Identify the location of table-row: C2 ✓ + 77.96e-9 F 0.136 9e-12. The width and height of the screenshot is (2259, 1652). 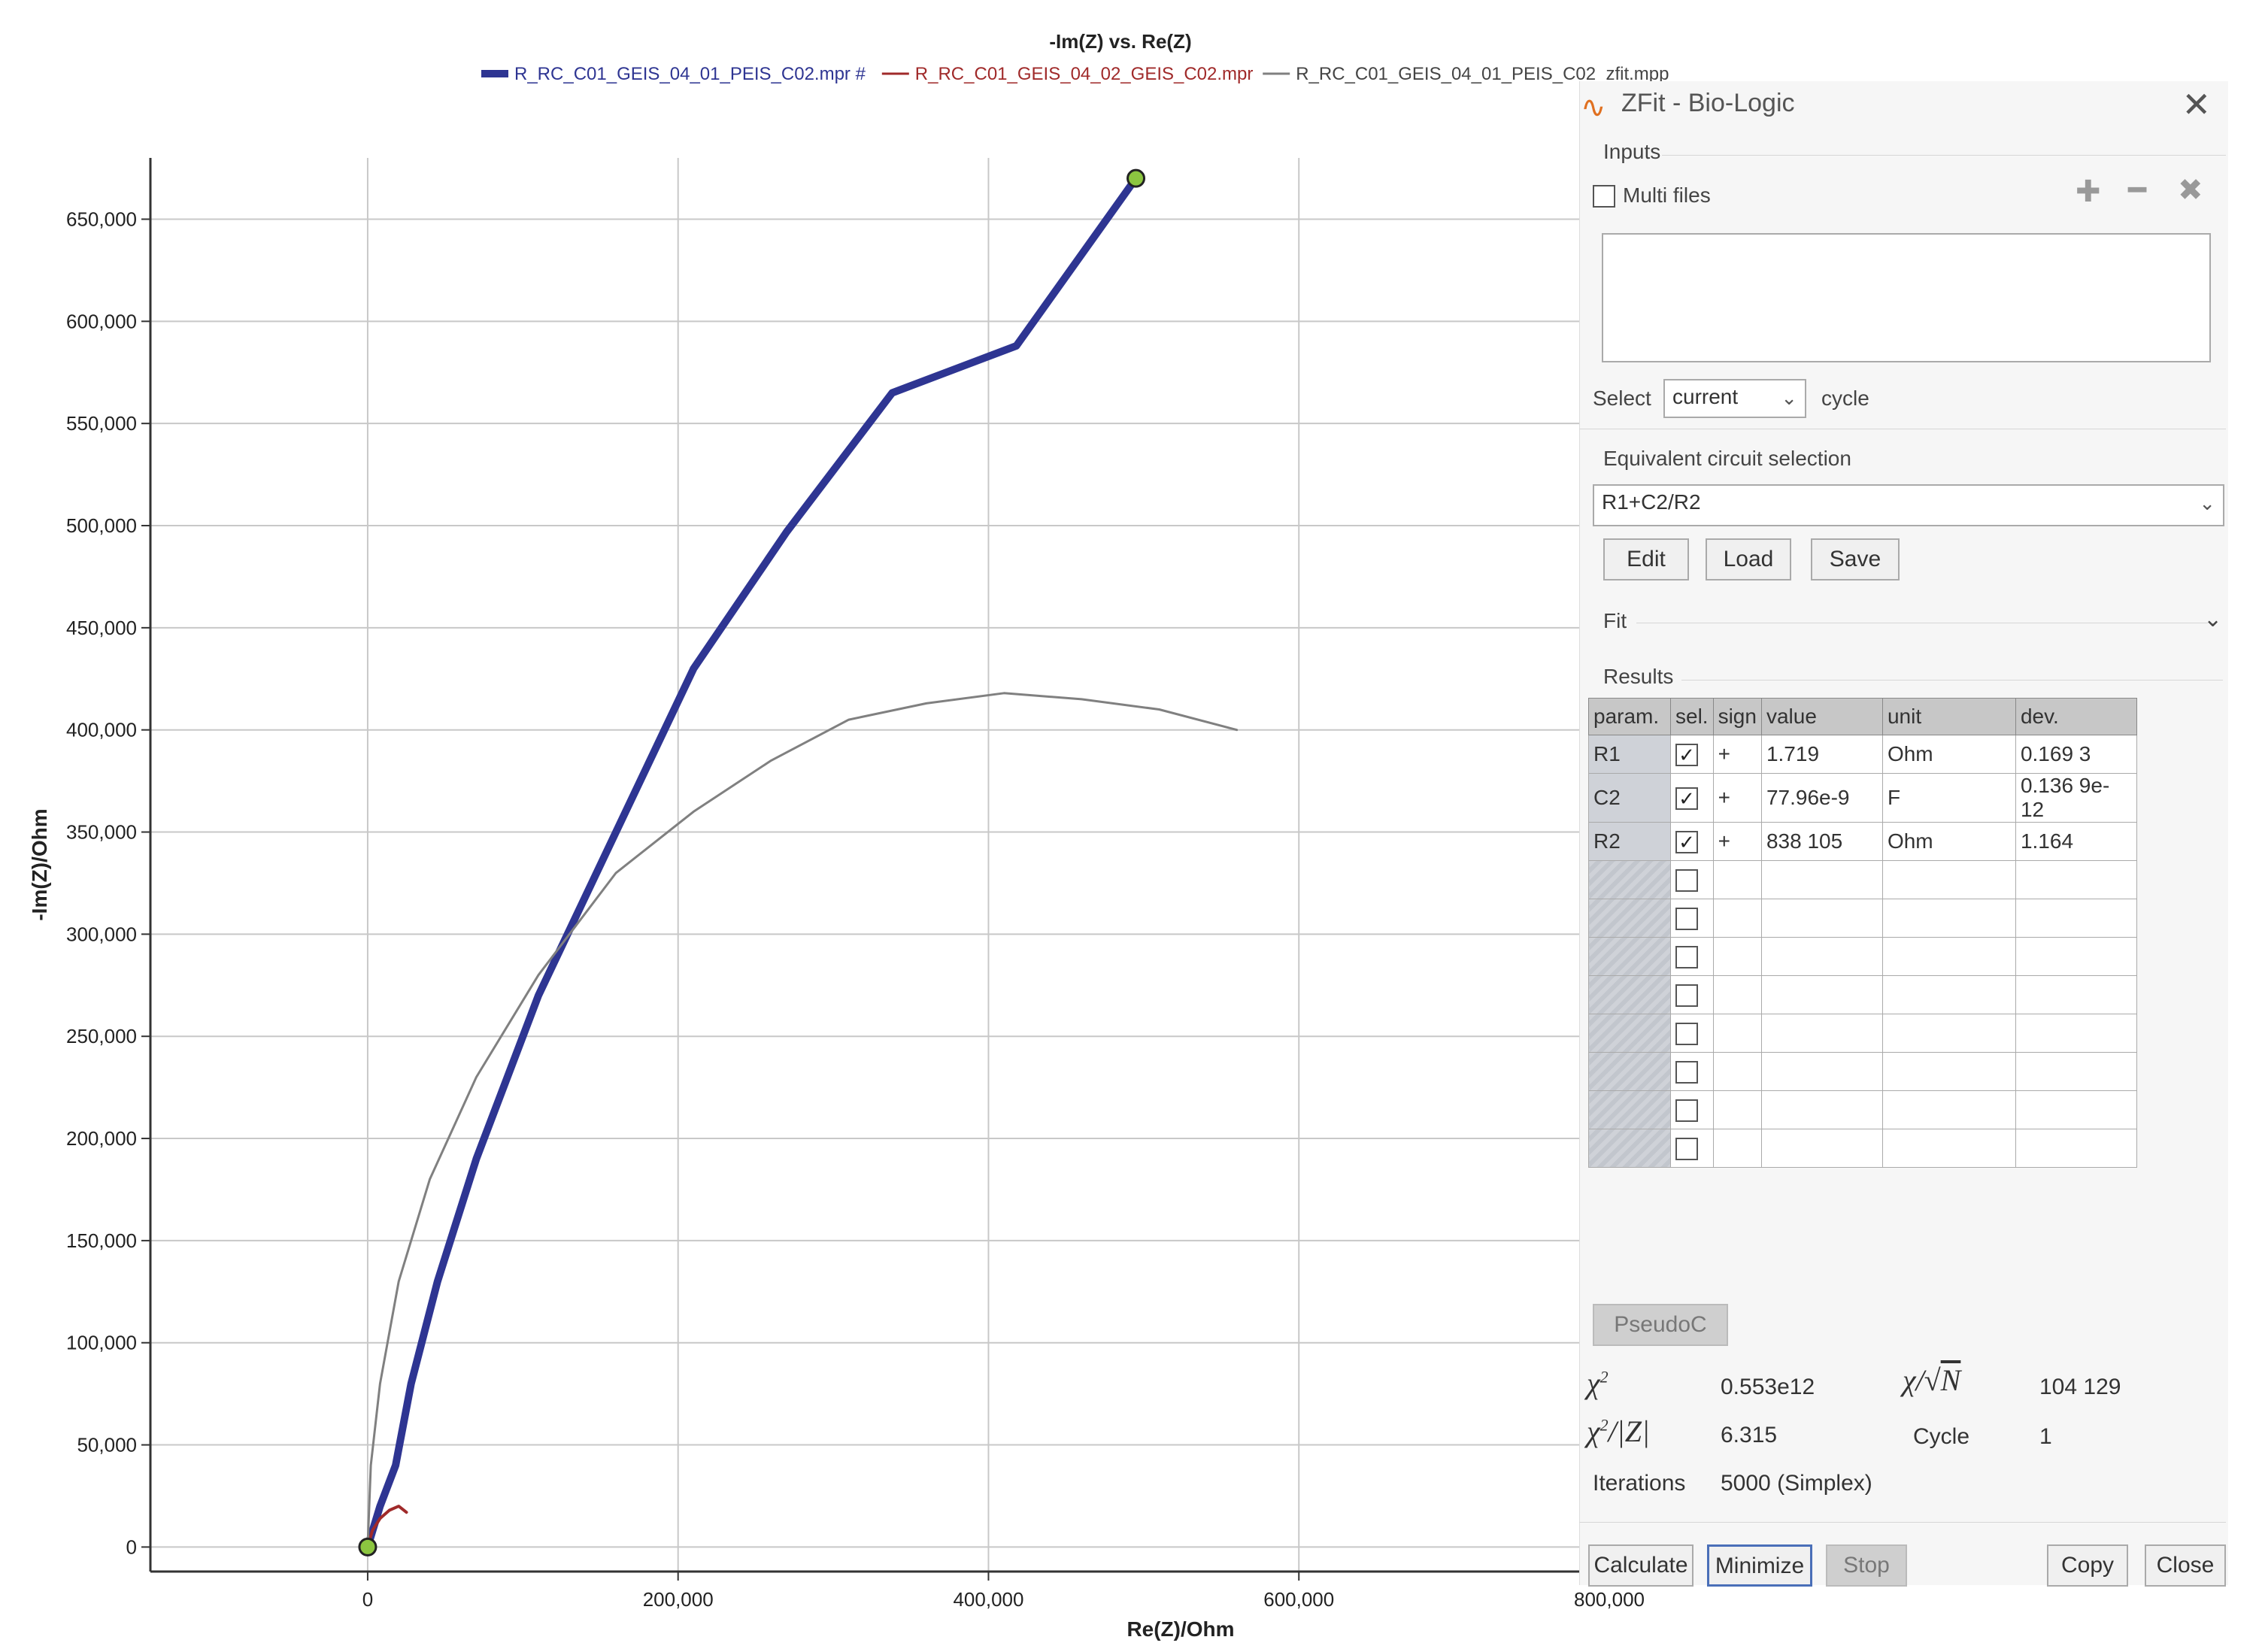
(1862, 798).